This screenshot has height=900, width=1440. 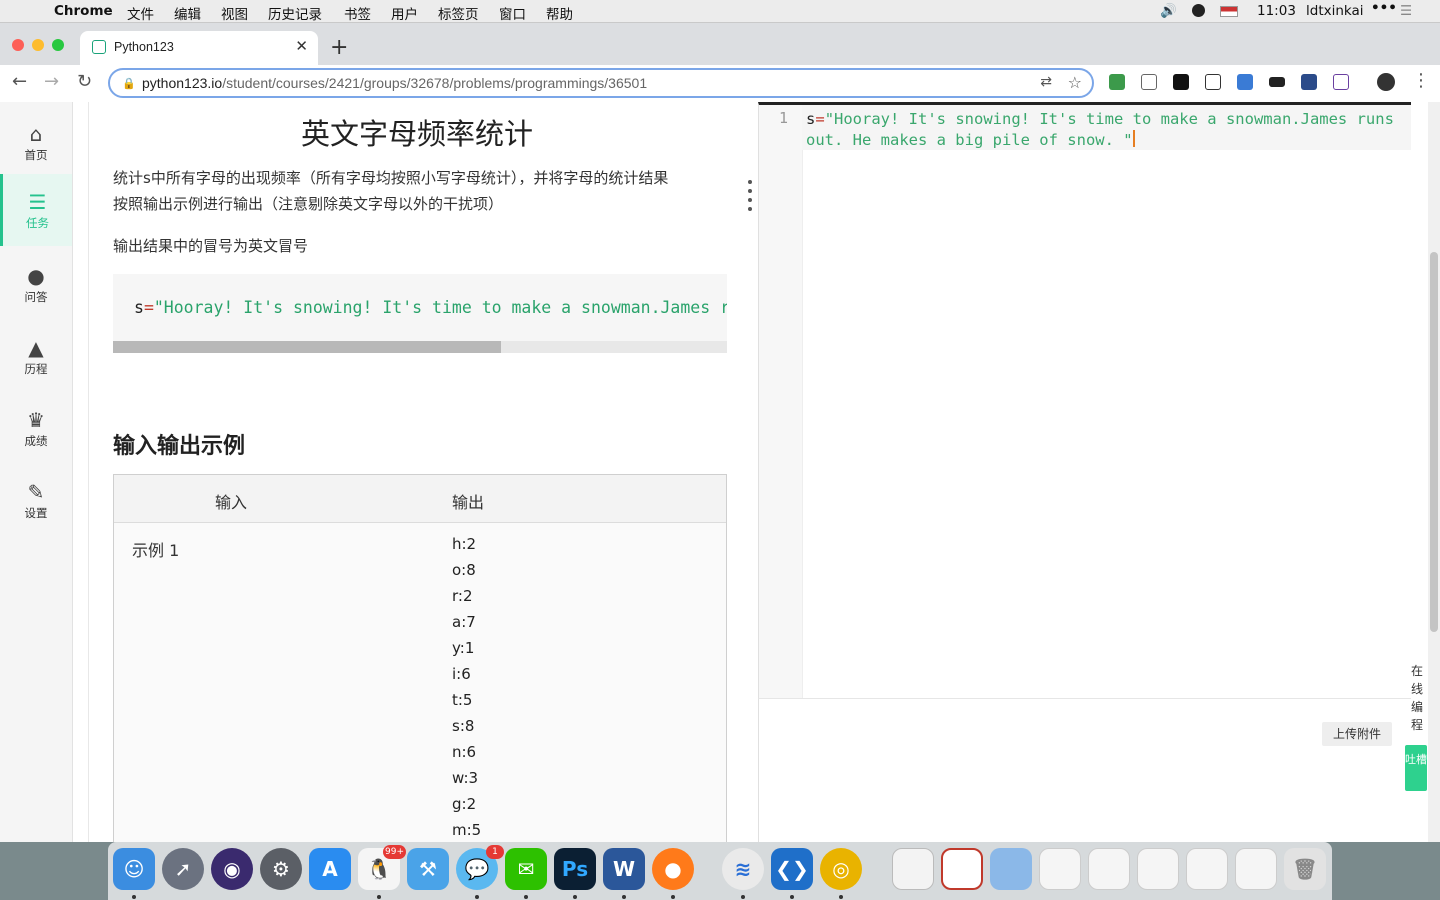 What do you see at coordinates (1406, 11) in the screenshot?
I see `notification-center-icon: ☰` at bounding box center [1406, 11].